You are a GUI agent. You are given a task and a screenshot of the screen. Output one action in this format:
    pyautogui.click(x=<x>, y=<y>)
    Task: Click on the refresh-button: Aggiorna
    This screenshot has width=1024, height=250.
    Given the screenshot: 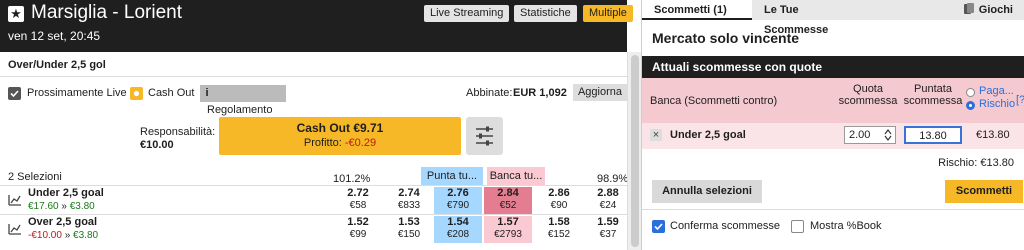 What is the action you would take?
    pyautogui.click(x=600, y=92)
    